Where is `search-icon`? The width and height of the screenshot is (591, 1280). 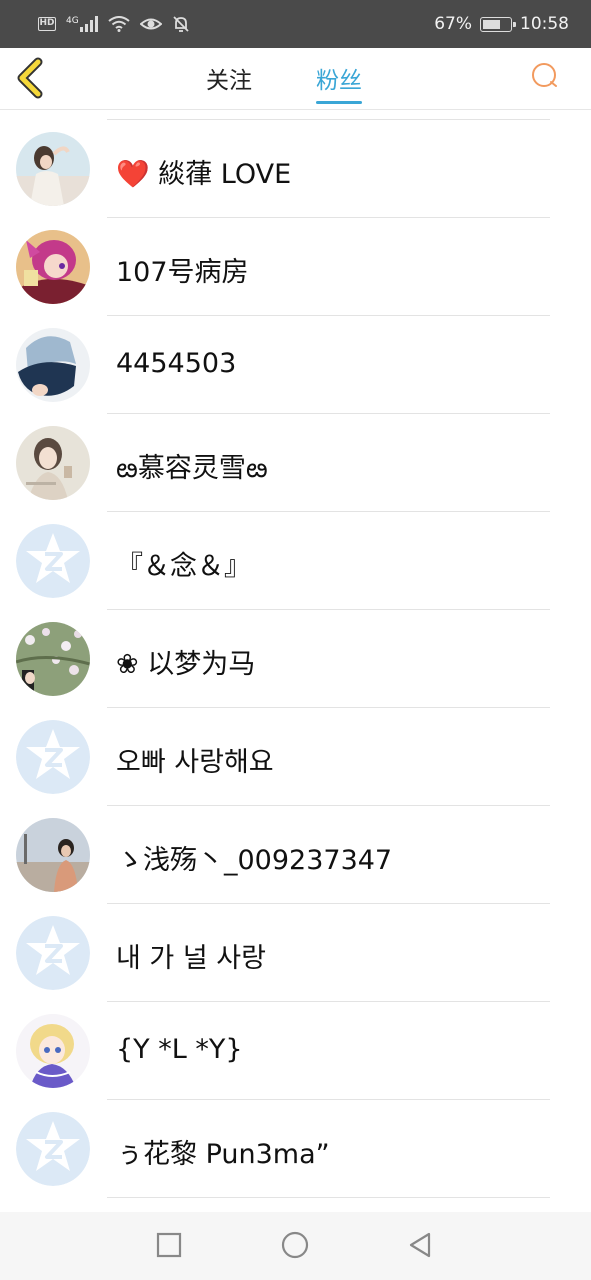 search-icon is located at coordinates (544, 75).